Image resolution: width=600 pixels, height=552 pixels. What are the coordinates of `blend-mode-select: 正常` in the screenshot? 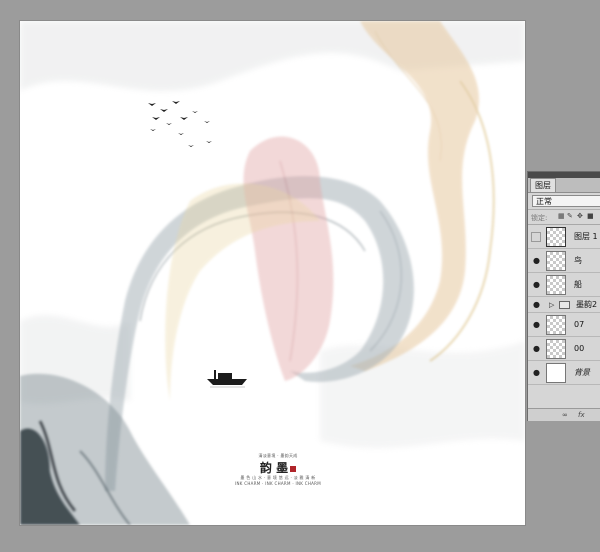 It's located at (566, 201).